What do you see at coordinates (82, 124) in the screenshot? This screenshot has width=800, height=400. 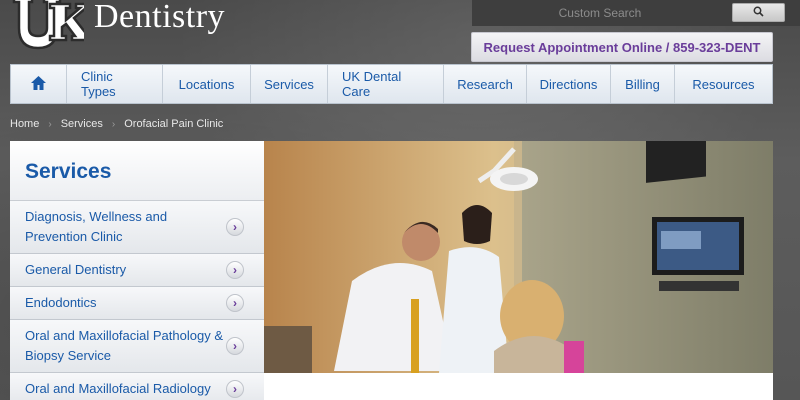 I see `breadcrumb-services: Services` at bounding box center [82, 124].